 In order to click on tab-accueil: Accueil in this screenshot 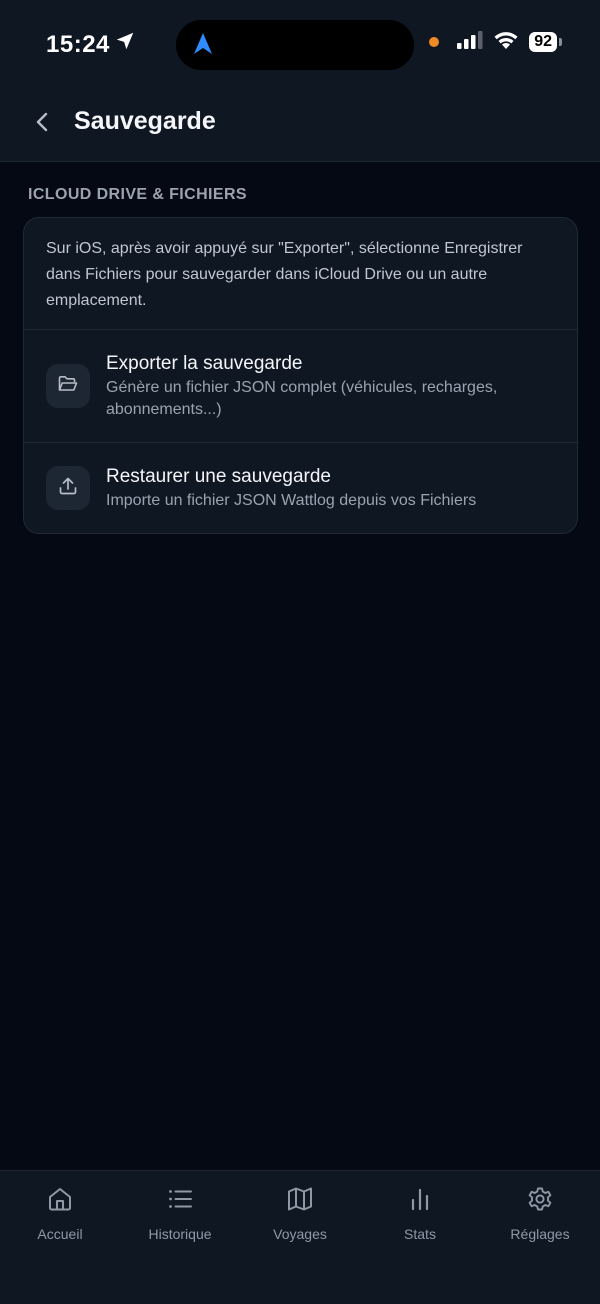, I will do `click(60, 1213)`.